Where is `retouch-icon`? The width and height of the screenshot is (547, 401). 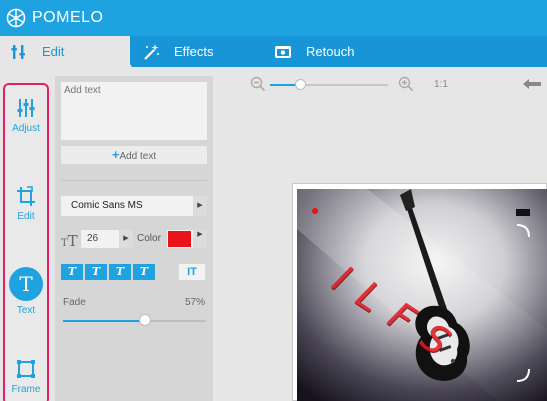 retouch-icon is located at coordinates (283, 51).